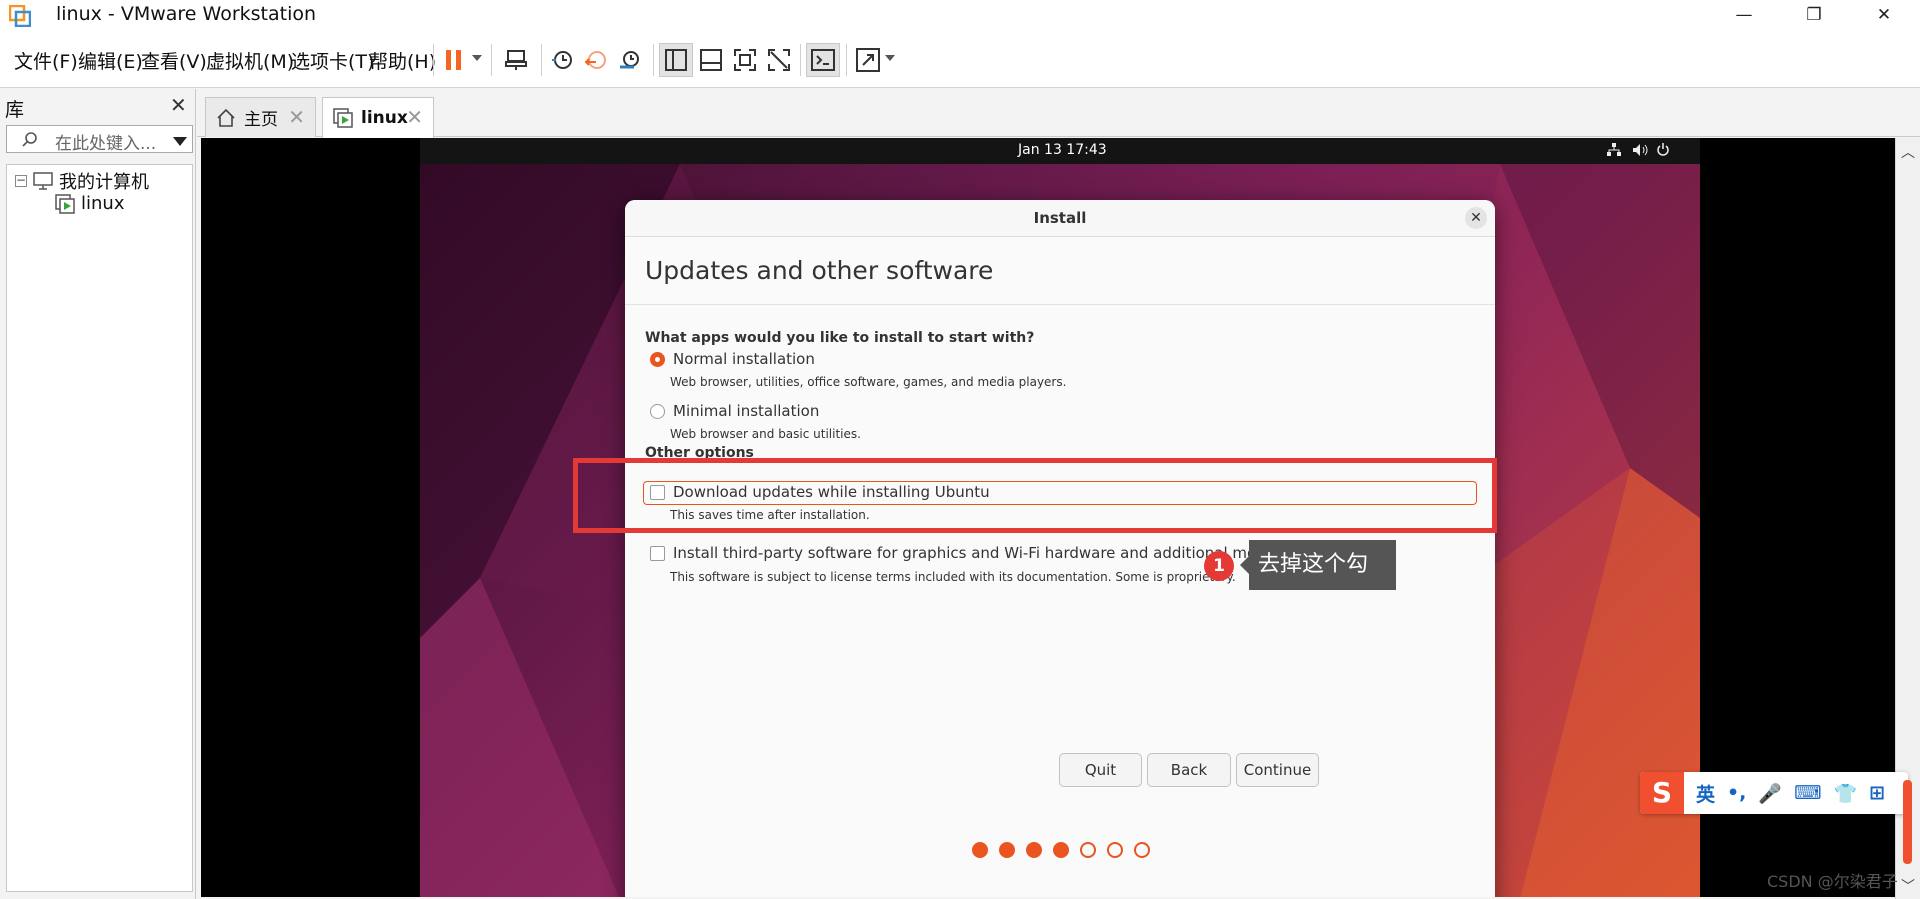 Image resolution: width=1920 pixels, height=899 pixels. What do you see at coordinates (178, 105) in the screenshot?
I see `library-close-button: ✕` at bounding box center [178, 105].